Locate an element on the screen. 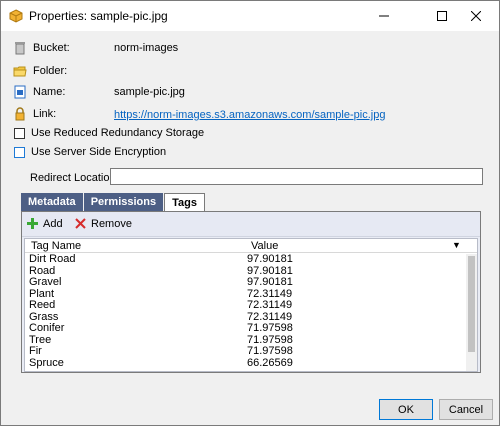 This screenshot has width=500, height=426. close-button is located at coordinates (476, 16).